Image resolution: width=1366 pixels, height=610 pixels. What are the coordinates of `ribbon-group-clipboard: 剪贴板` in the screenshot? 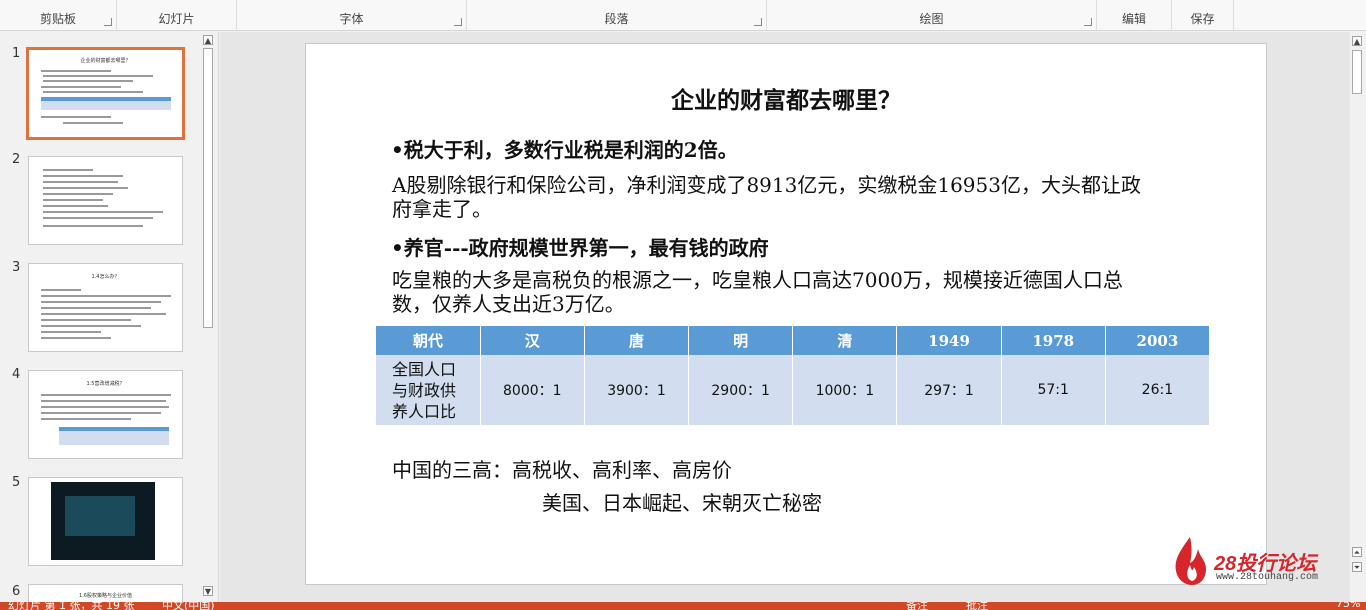 It's located at (58, 15).